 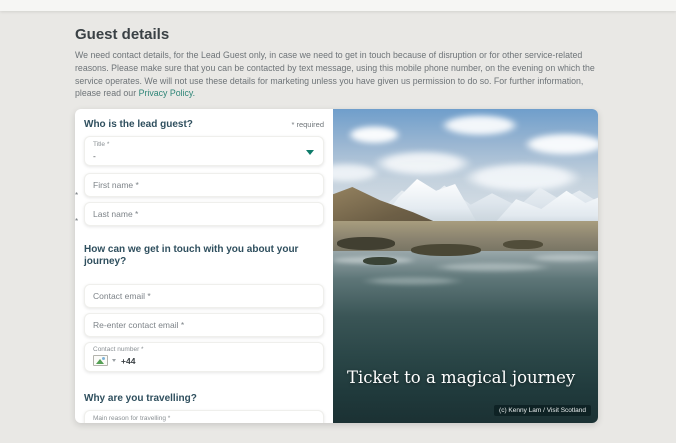 I want to click on dial-code-value: +44, so click(x=128, y=360).